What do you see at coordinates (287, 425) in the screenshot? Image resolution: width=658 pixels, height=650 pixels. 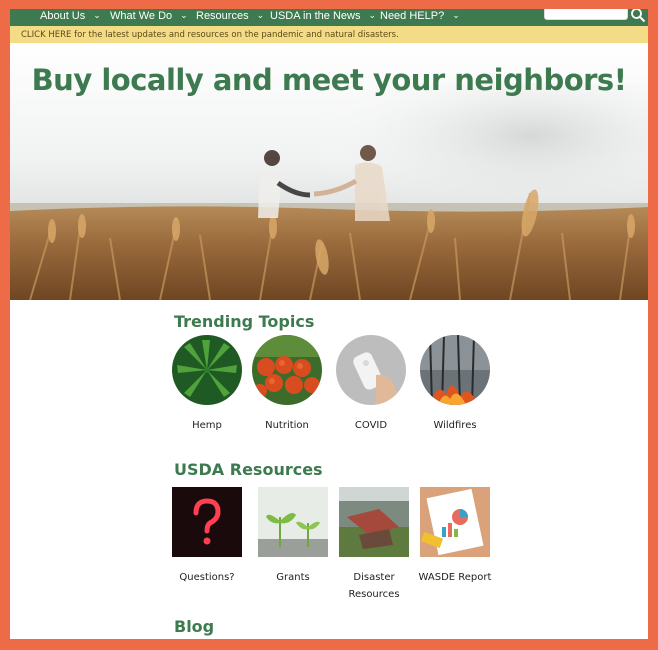 I see `topic-label: Nutrition` at bounding box center [287, 425].